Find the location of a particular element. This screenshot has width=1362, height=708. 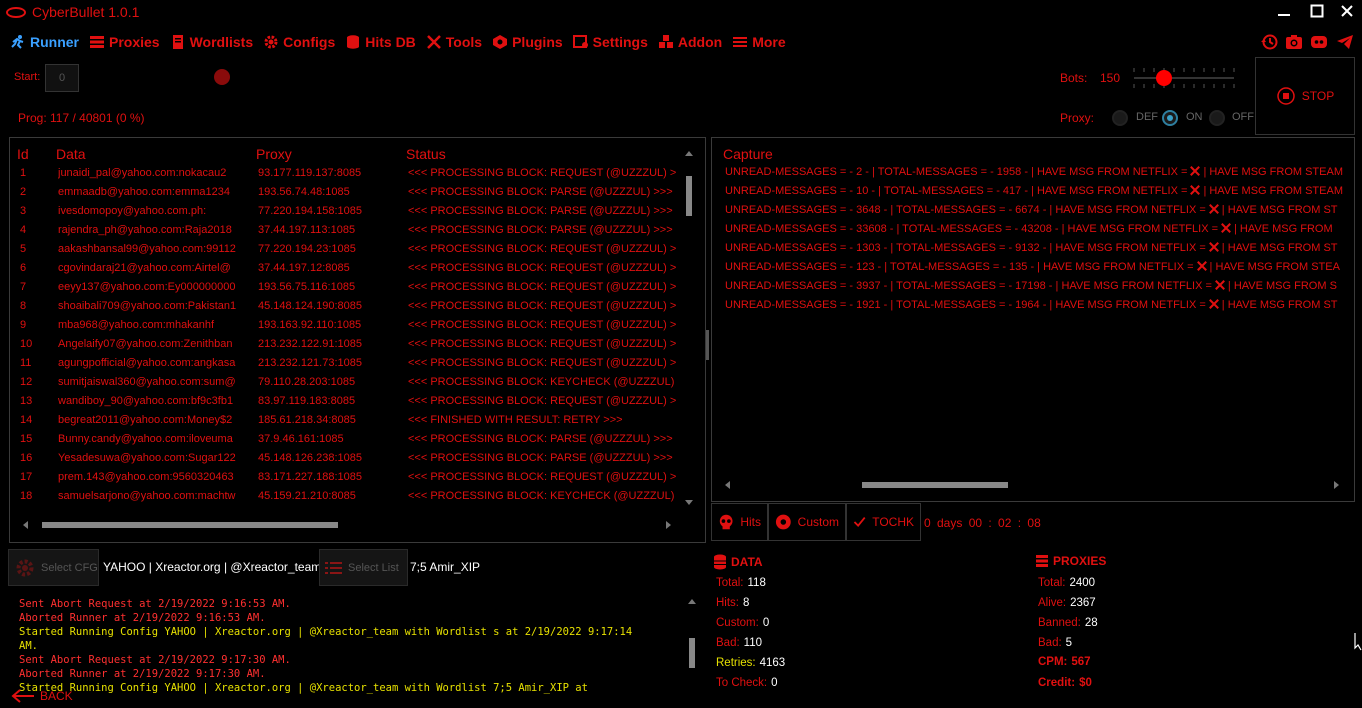

cell-id: 4 is located at coordinates (23, 230).